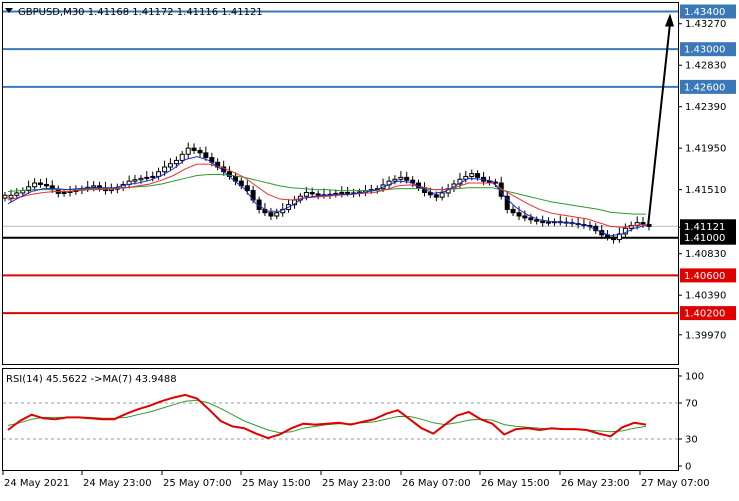 The image size is (739, 501). What do you see at coordinates (91, 379) in the screenshot?
I see `rsi-header: RSI(14) 45.5622 ->MA(7) 43.9488` at bounding box center [91, 379].